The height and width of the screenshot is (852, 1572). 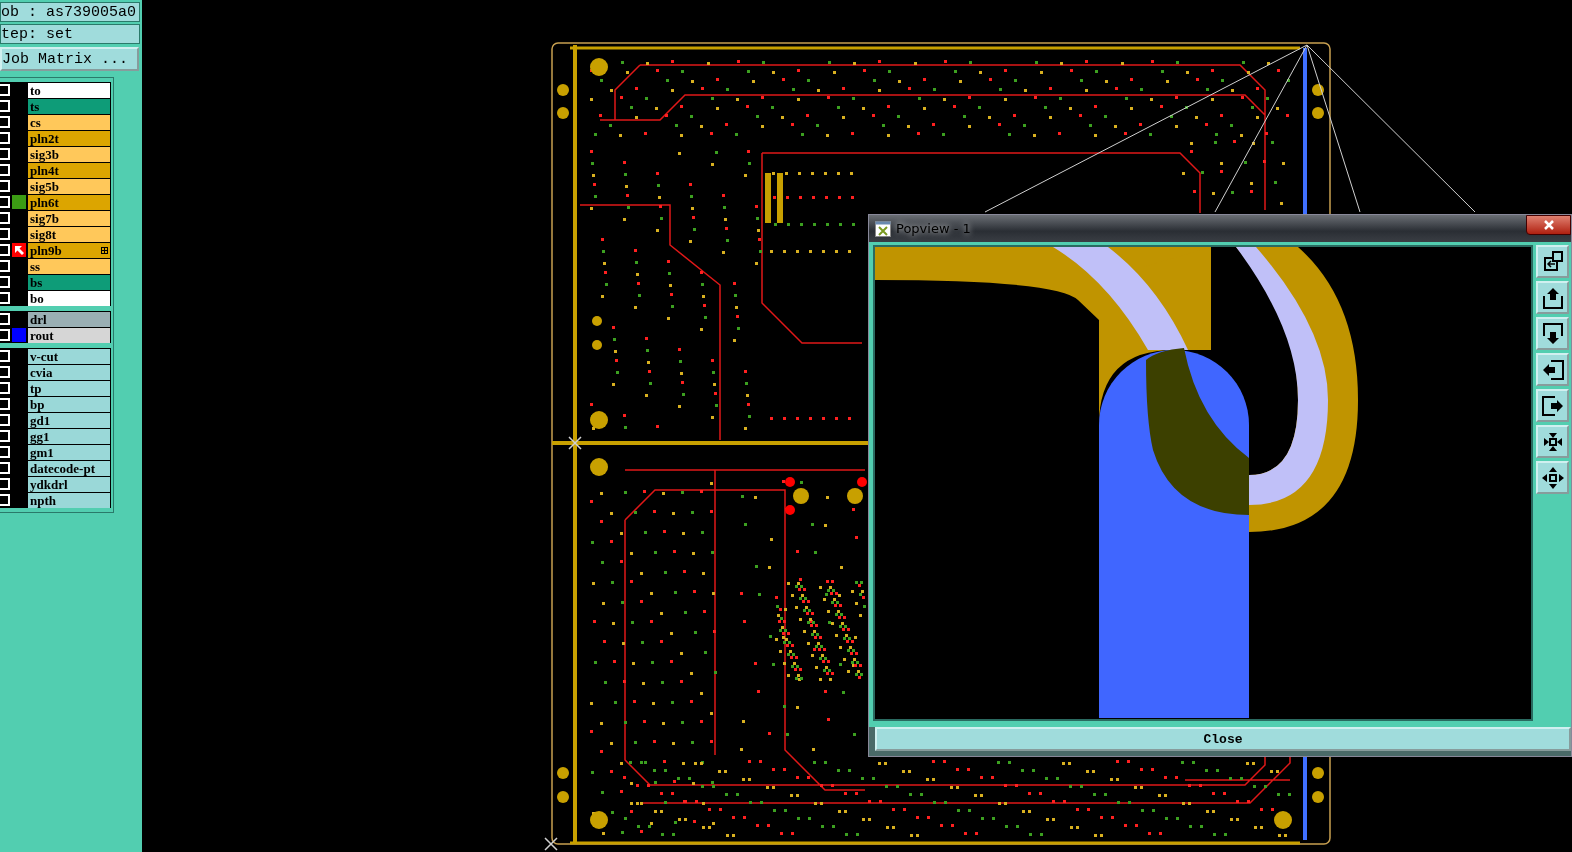 What do you see at coordinates (69, 404) in the screenshot?
I see `layer-name: bp` at bounding box center [69, 404].